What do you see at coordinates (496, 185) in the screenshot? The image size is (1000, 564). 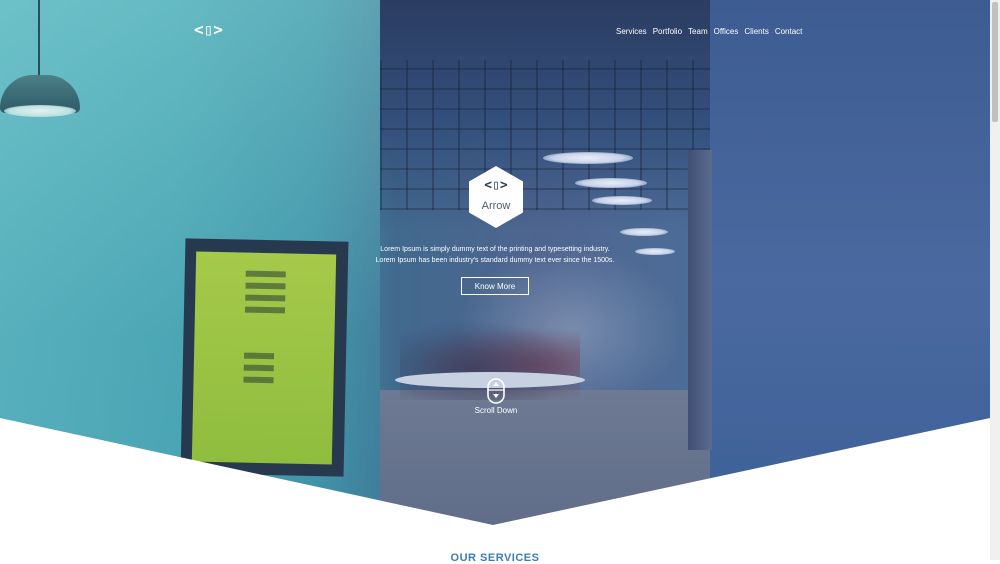 I see `badge-logo-mark: <▯>` at bounding box center [496, 185].